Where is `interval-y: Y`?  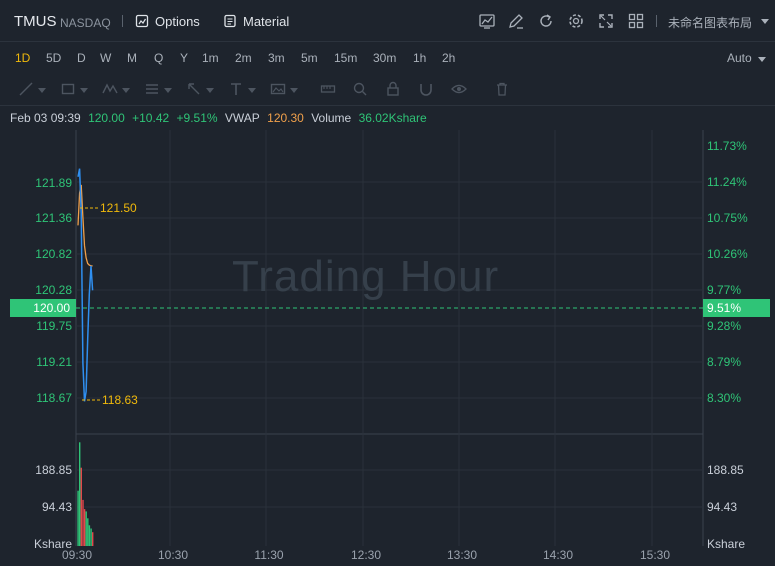 interval-y: Y is located at coordinates (184, 58).